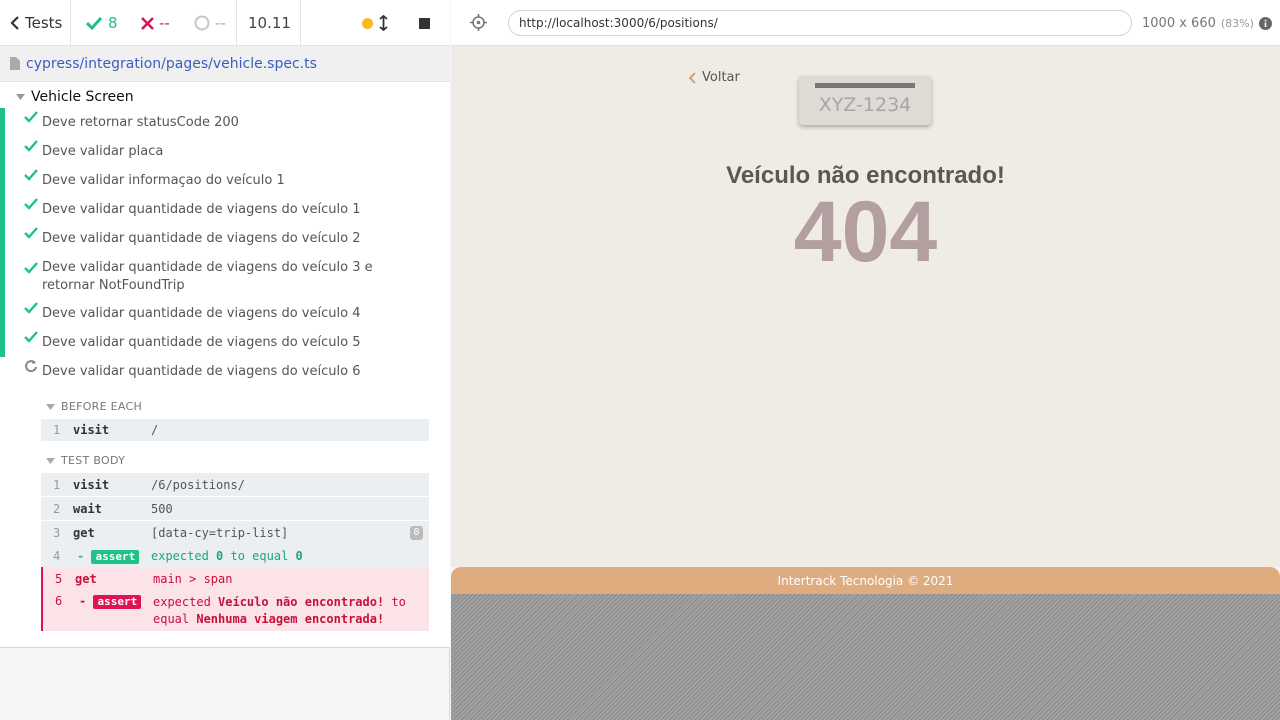 This screenshot has width=1280, height=720. I want to click on app-footer: Intertrack Tecnologia © 2021, so click(865, 580).